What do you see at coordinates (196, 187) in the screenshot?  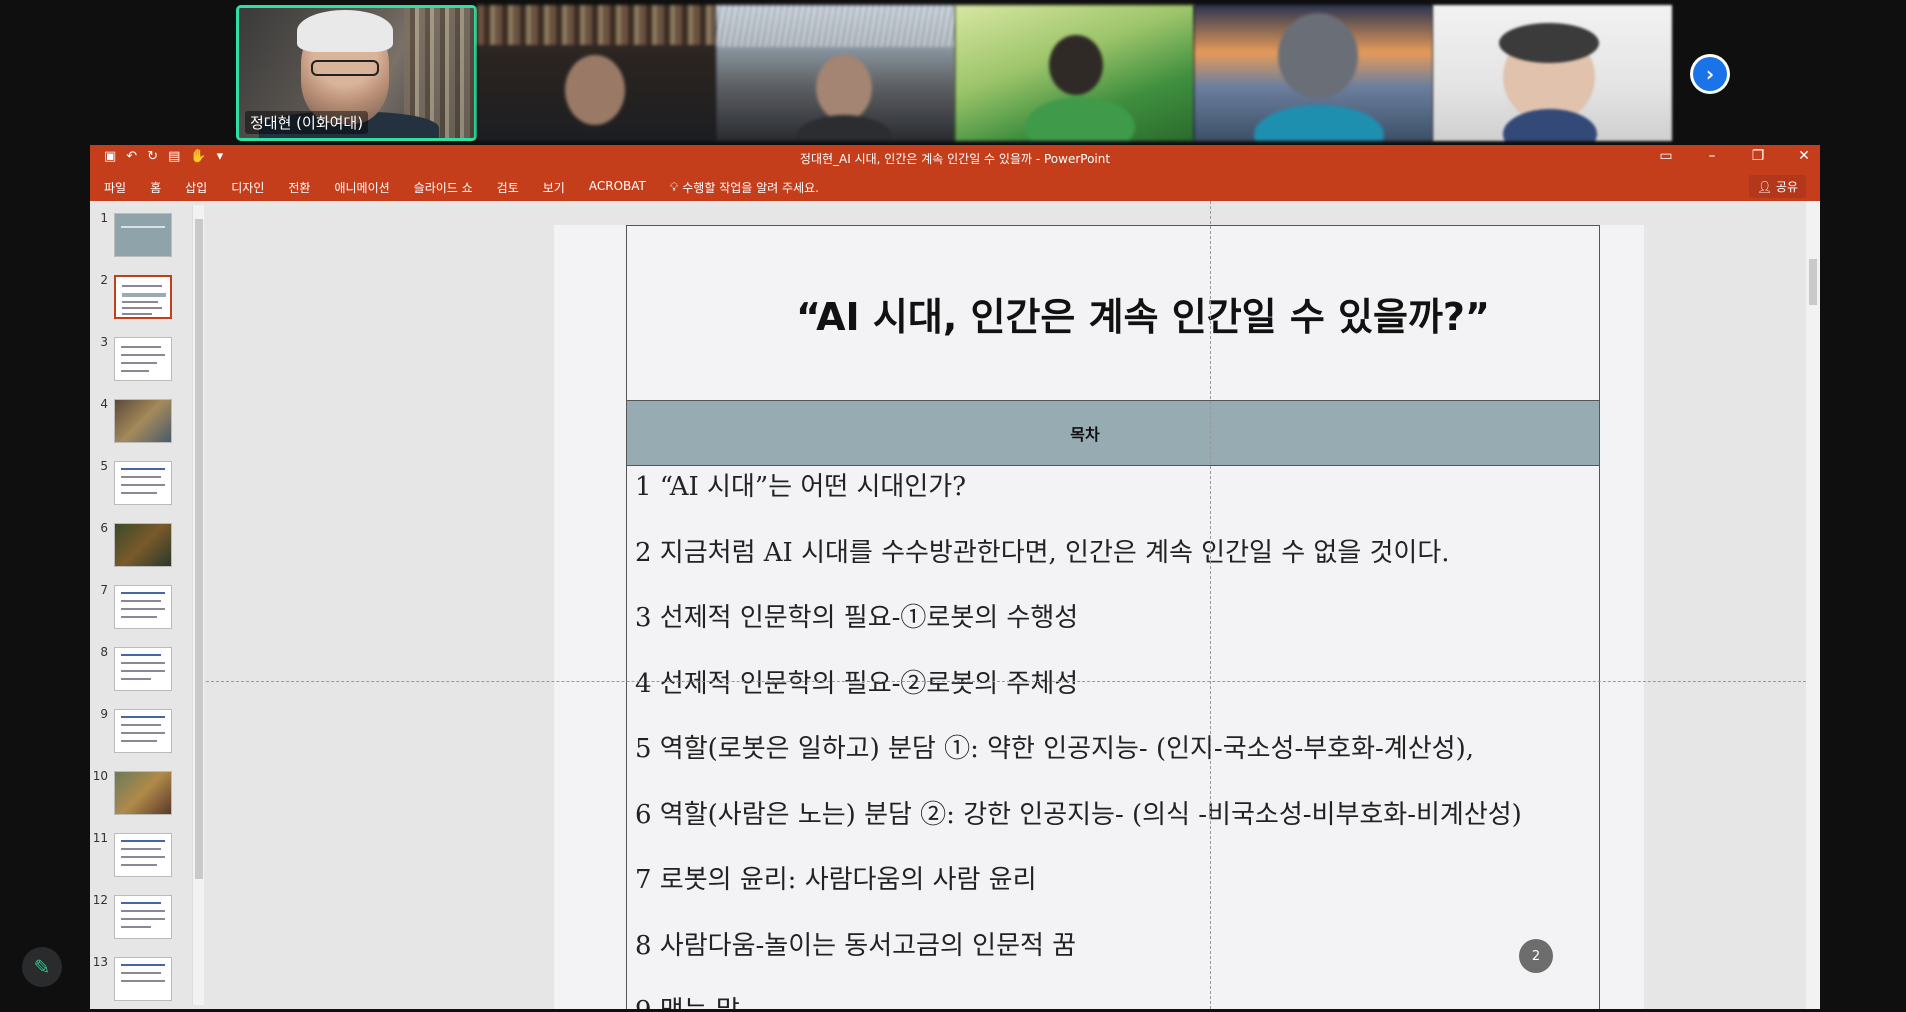 I see `tab-insert: 삽입` at bounding box center [196, 187].